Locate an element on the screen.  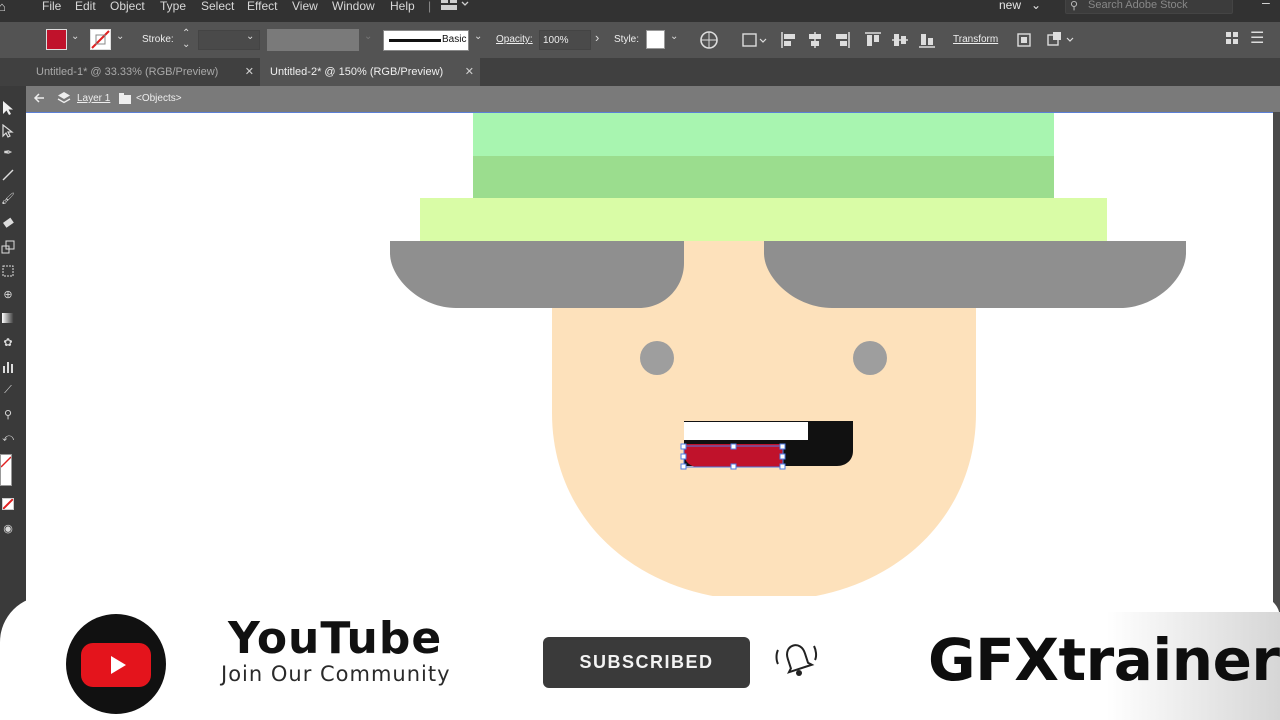
align-bottom-icon is located at coordinates (927, 41).